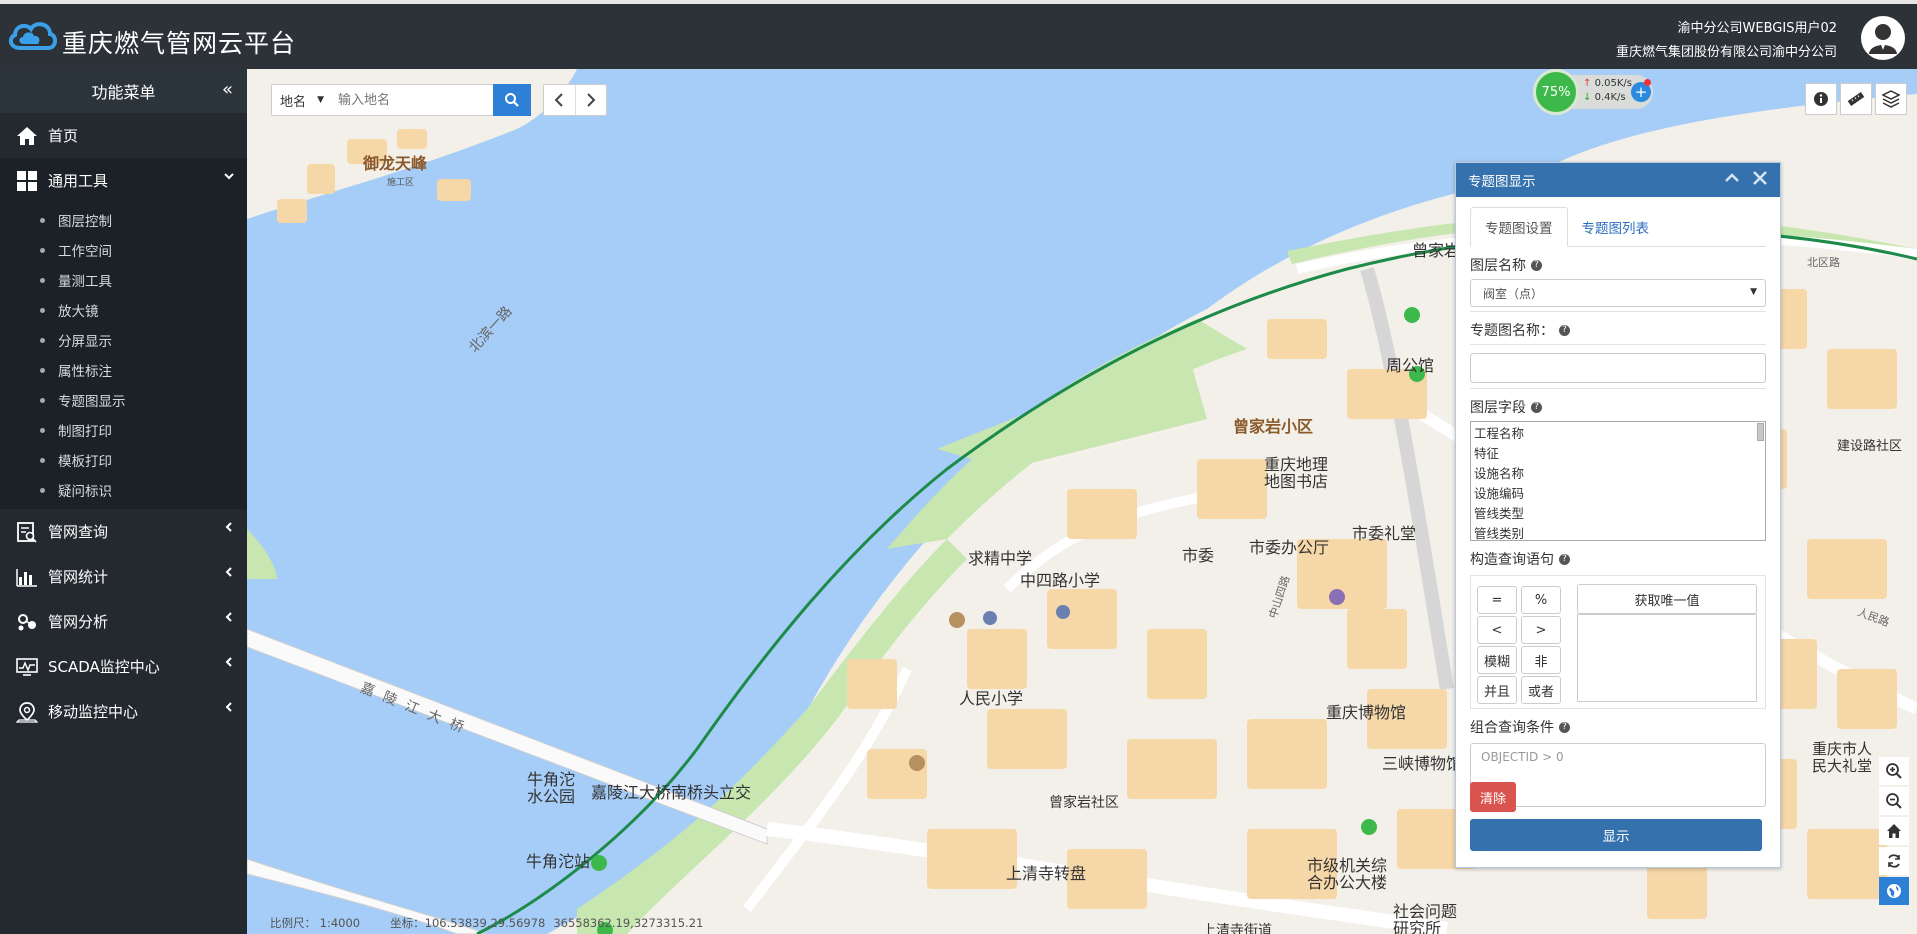  Describe the element at coordinates (1618, 474) in the screenshot. I see `list-item: 设施名称` at that location.